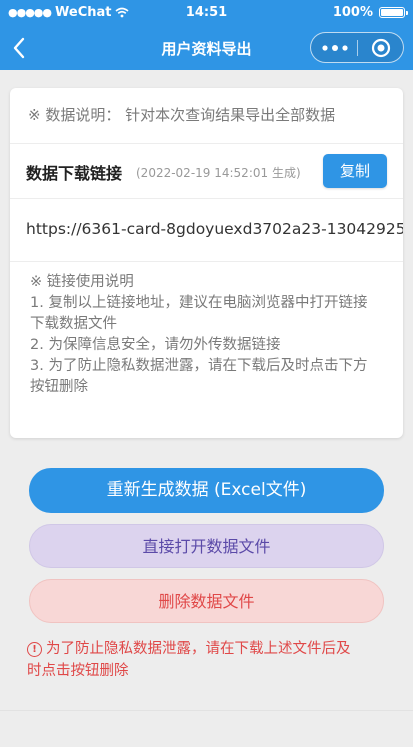  Describe the element at coordinates (199, 366) in the screenshot. I see `note-line: 3. 为了防止隐私数据泄露，请在下载后及时点击下方` at that location.